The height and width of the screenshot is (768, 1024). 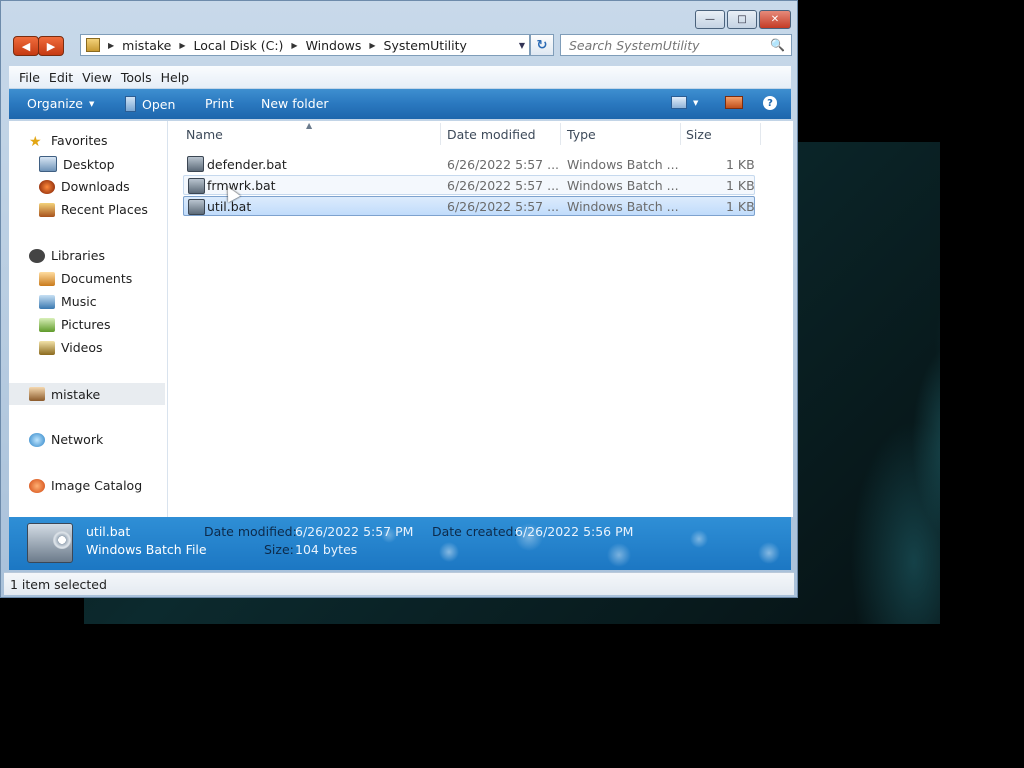 What do you see at coordinates (26, 46) in the screenshot?
I see `back-button: ◀` at bounding box center [26, 46].